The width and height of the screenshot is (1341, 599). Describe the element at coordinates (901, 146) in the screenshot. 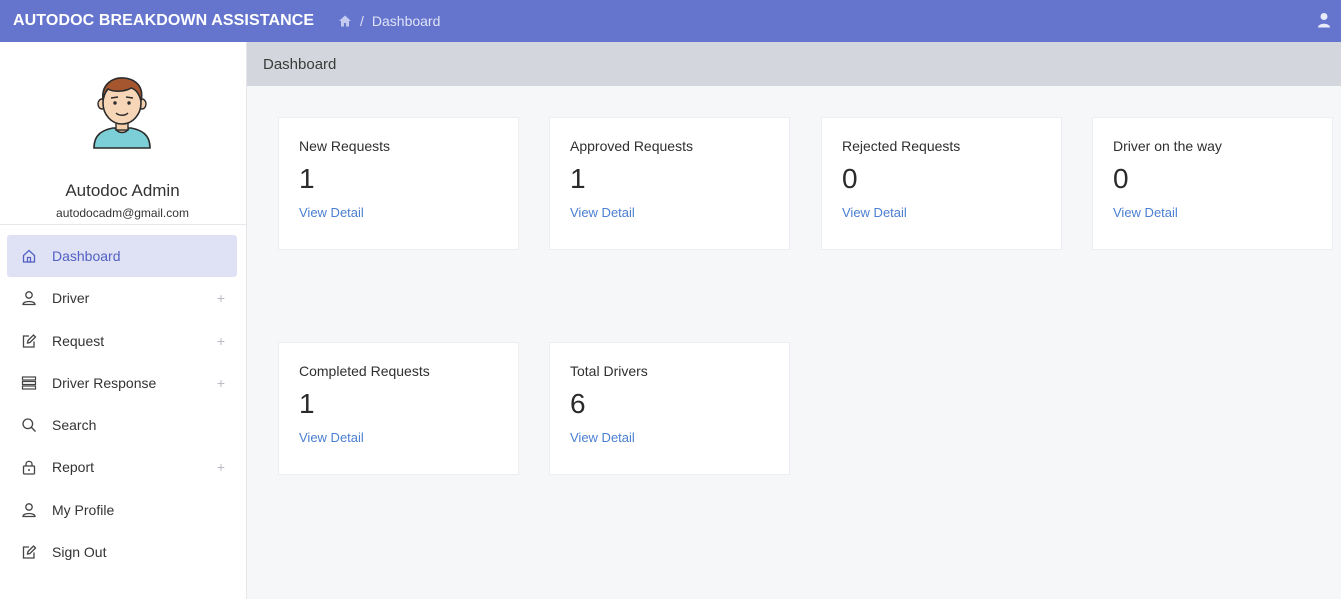

I see `card-title: Rejected Requests` at that location.